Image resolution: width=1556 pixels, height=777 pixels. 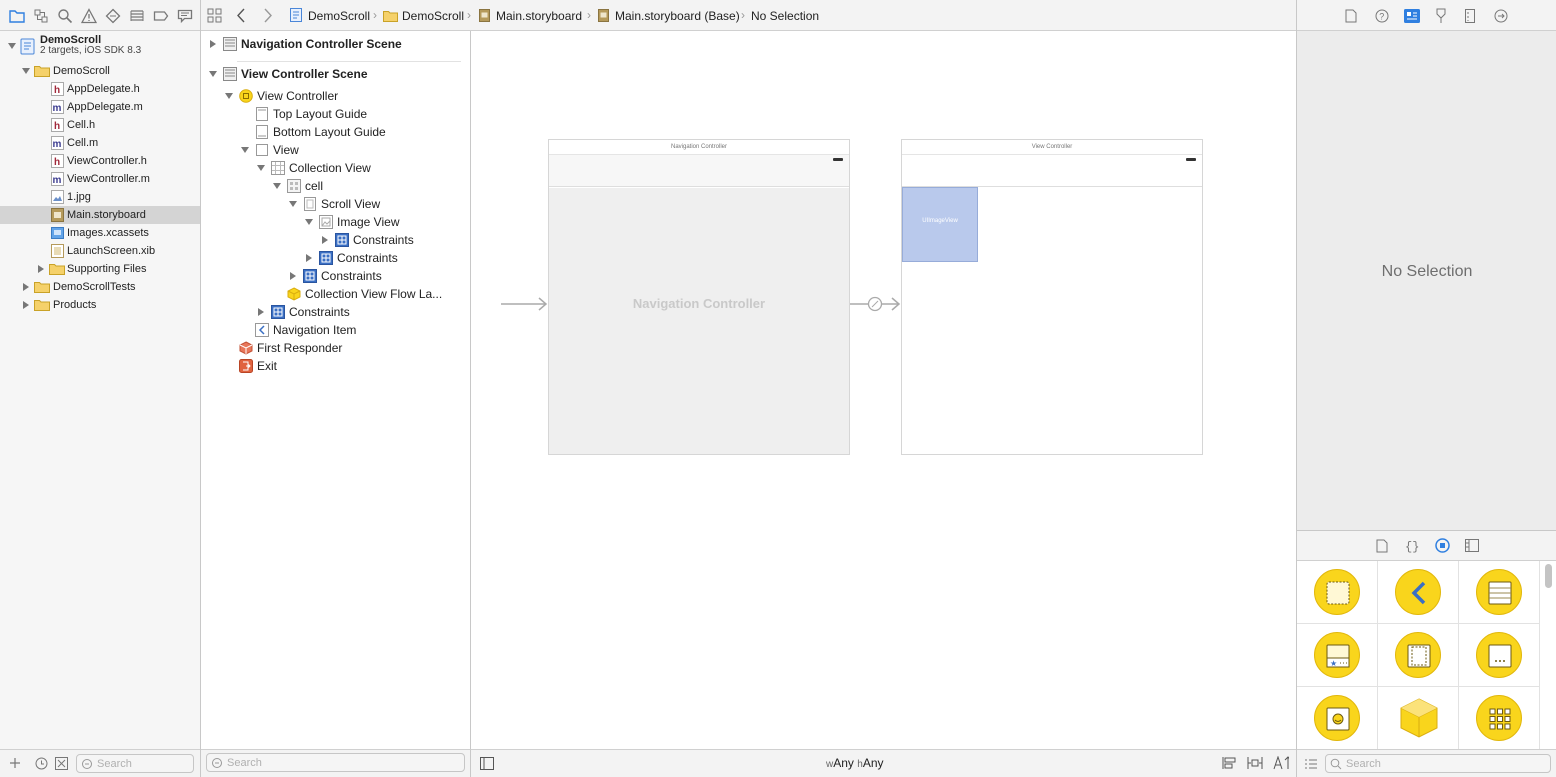 What do you see at coordinates (335, 168) in the screenshot?
I see `outline-row: Collection View` at bounding box center [335, 168].